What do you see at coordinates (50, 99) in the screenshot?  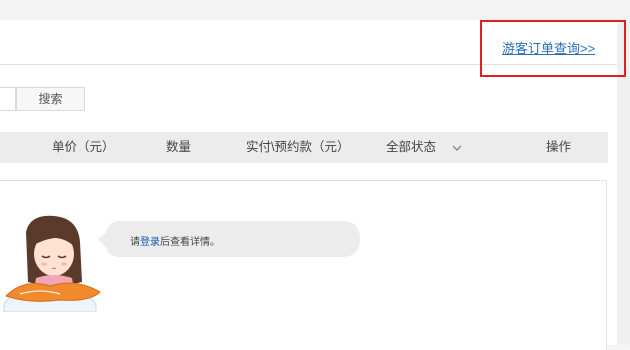 I see `search-button: 搜索` at bounding box center [50, 99].